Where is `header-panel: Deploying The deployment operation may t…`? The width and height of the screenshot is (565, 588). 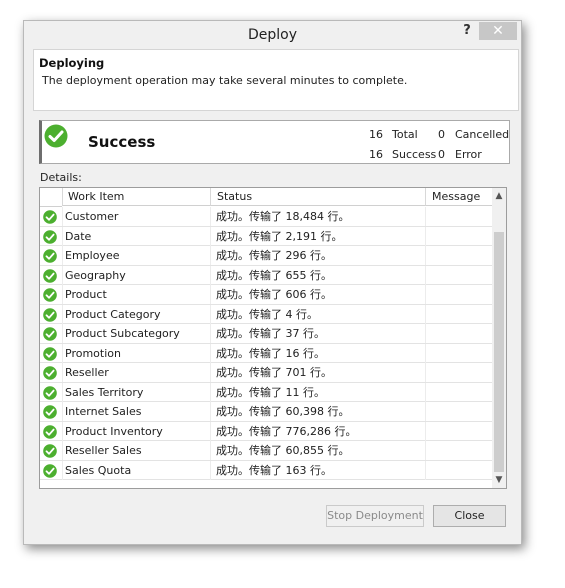 header-panel: Deploying The deployment operation may t… is located at coordinates (276, 80).